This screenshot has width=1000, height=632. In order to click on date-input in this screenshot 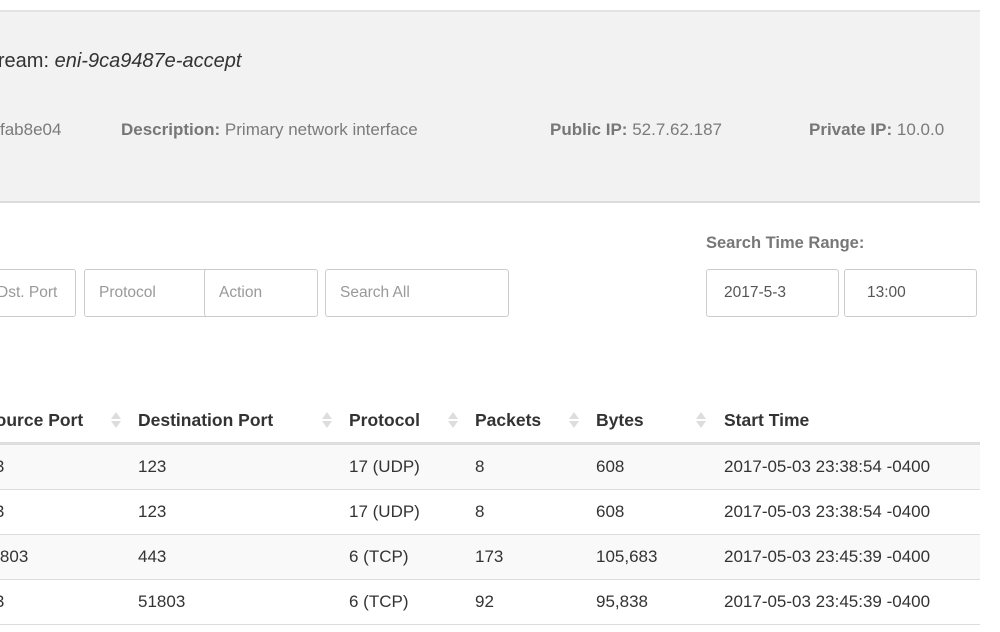, I will do `click(772, 293)`.